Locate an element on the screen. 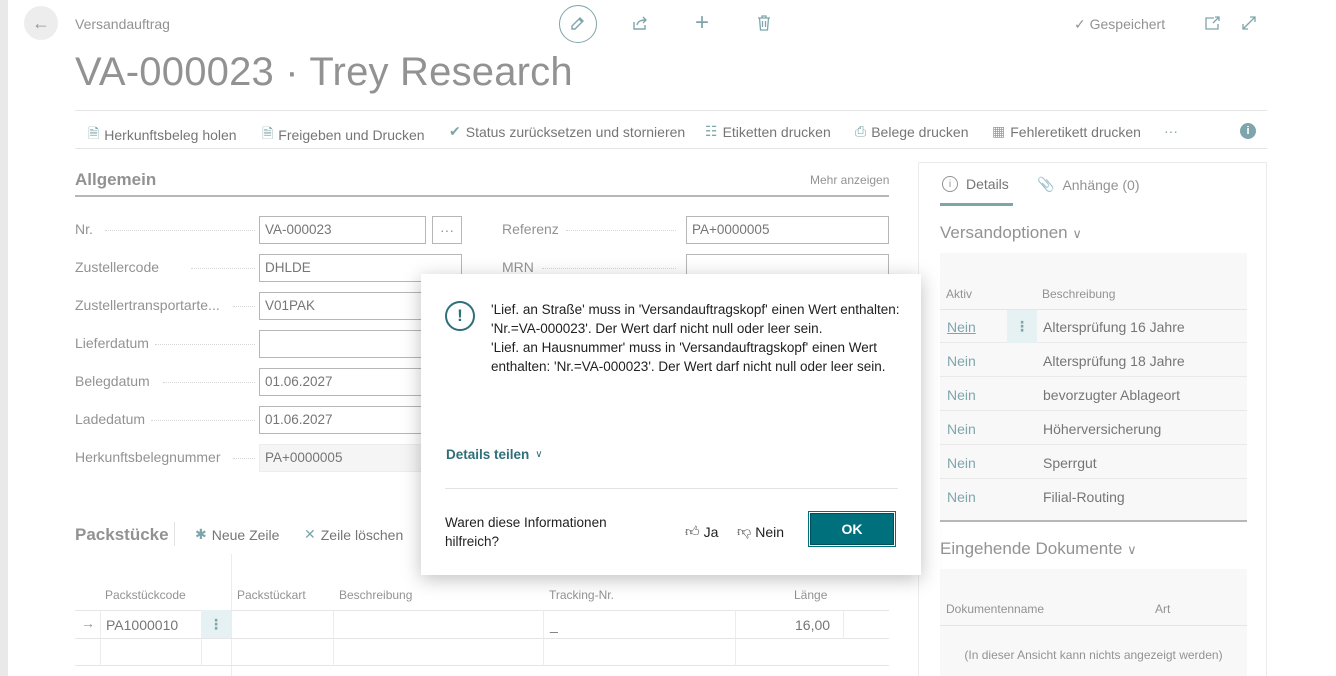 This screenshot has width=1336, height=676. thumbs-down-icon: 👎︎ is located at coordinates (744, 531).